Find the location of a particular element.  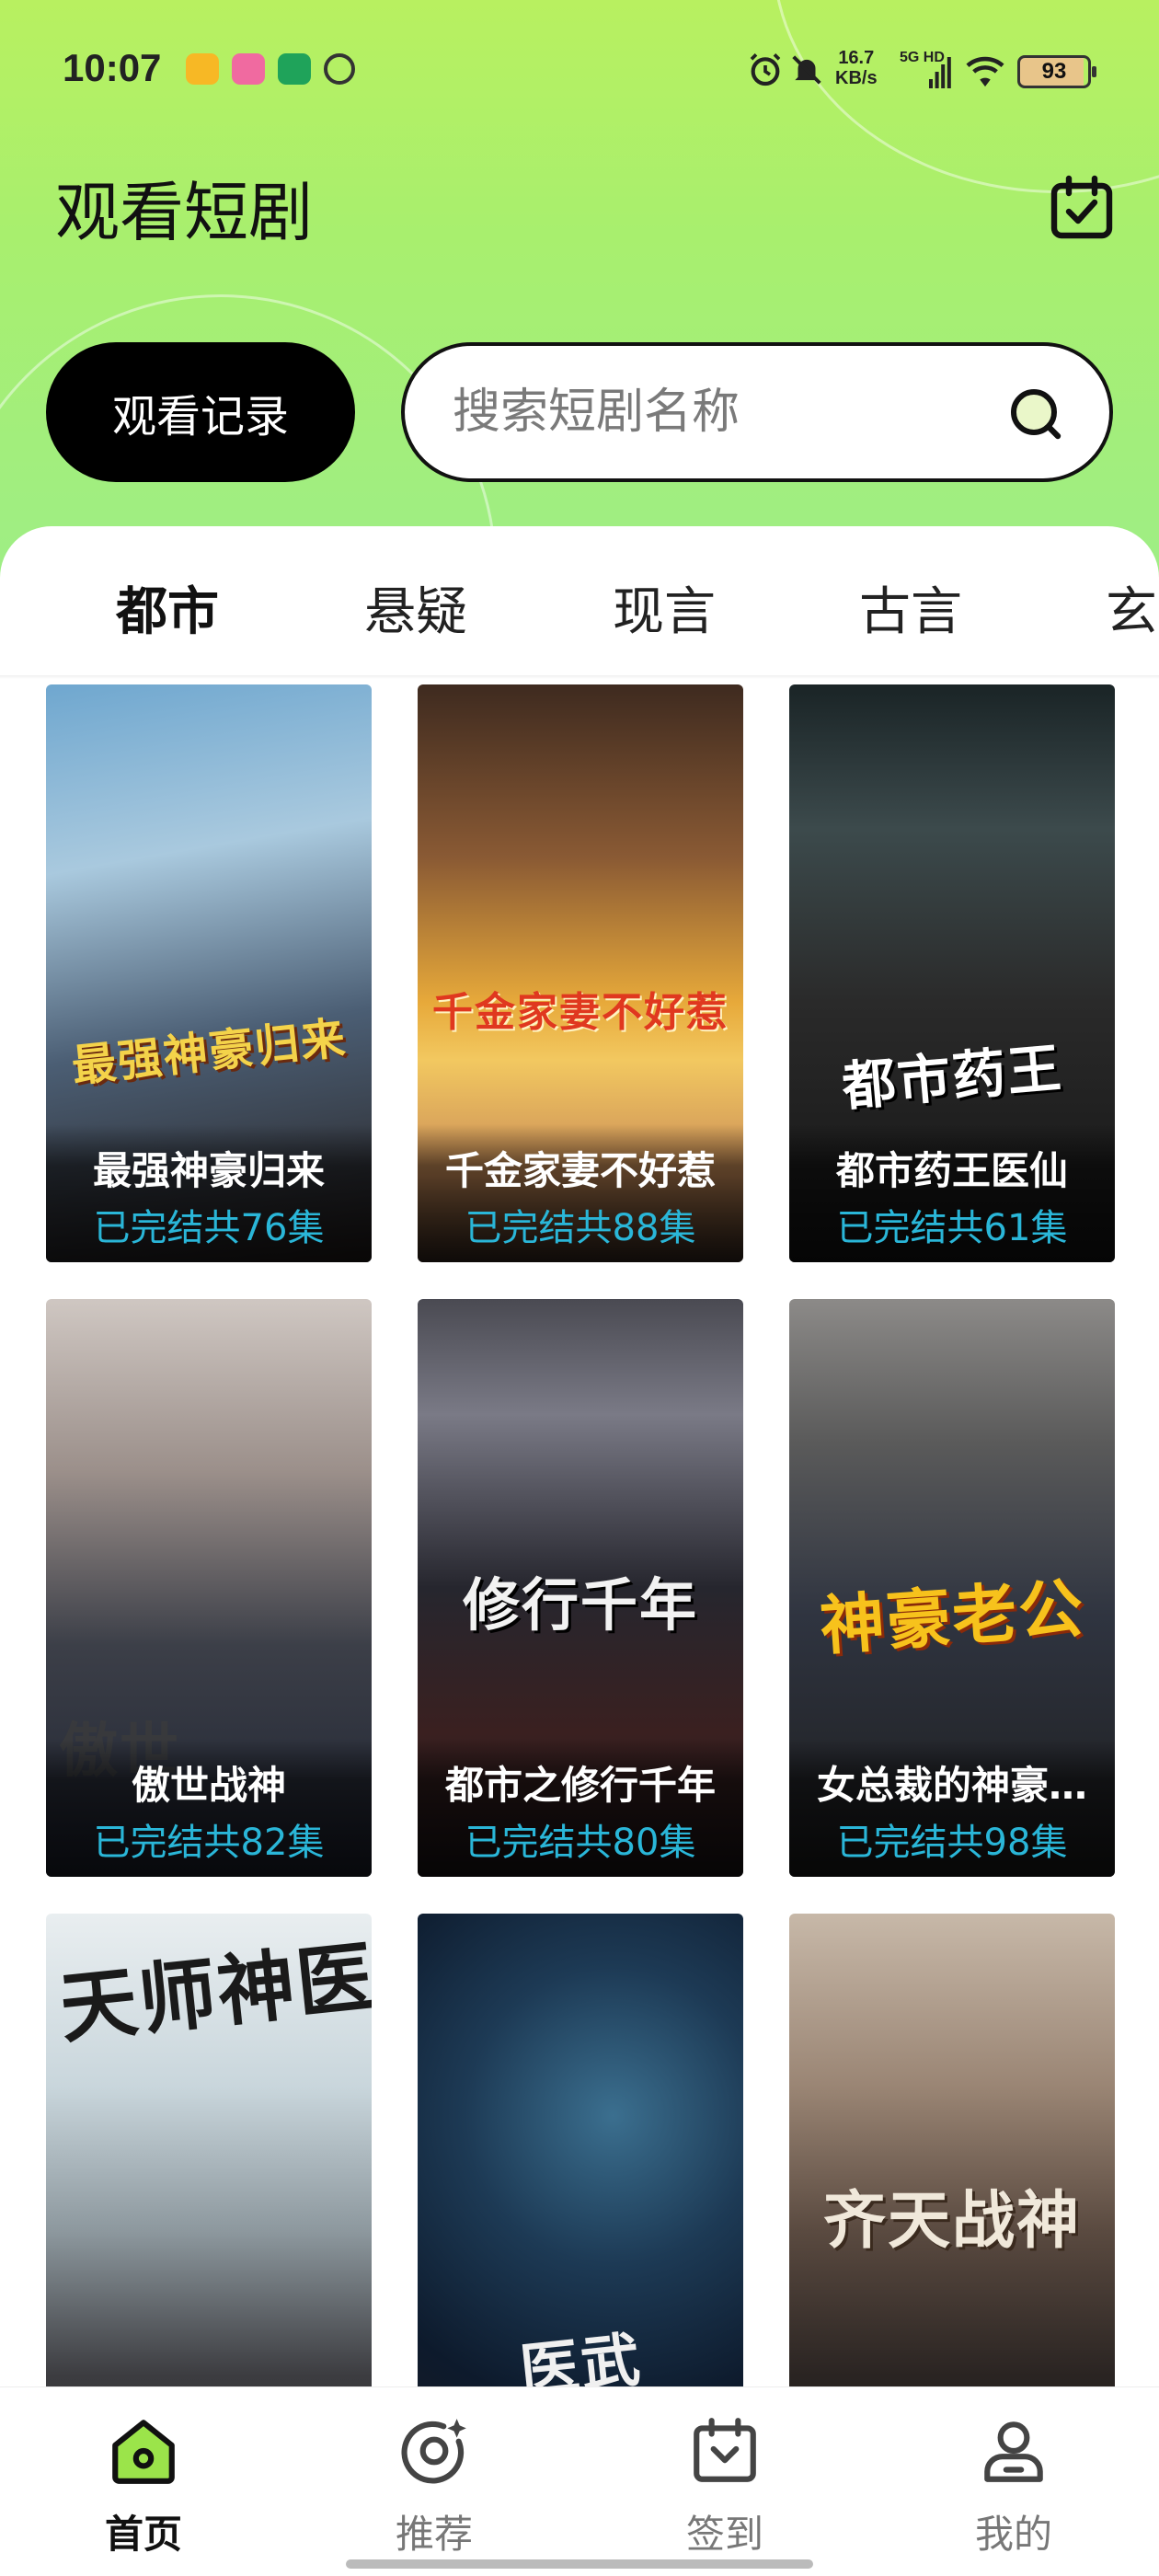

mute-icon is located at coordinates (806, 70).